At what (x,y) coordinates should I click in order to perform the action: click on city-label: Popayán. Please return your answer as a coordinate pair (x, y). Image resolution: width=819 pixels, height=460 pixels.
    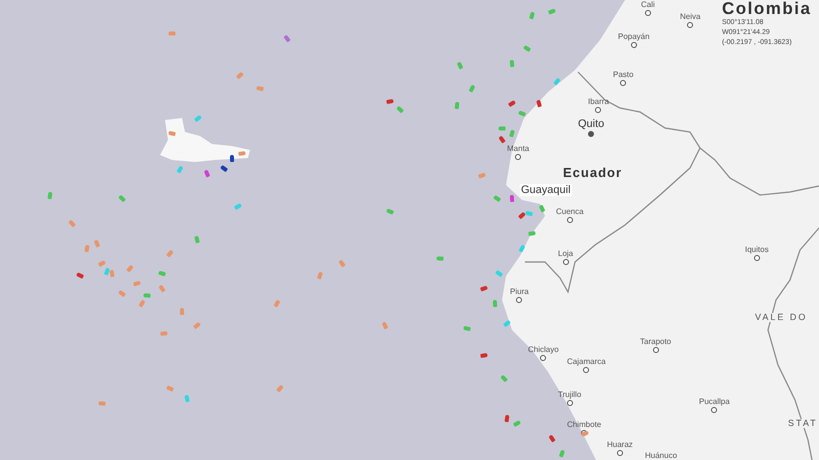
    Looking at the image, I should click on (634, 36).